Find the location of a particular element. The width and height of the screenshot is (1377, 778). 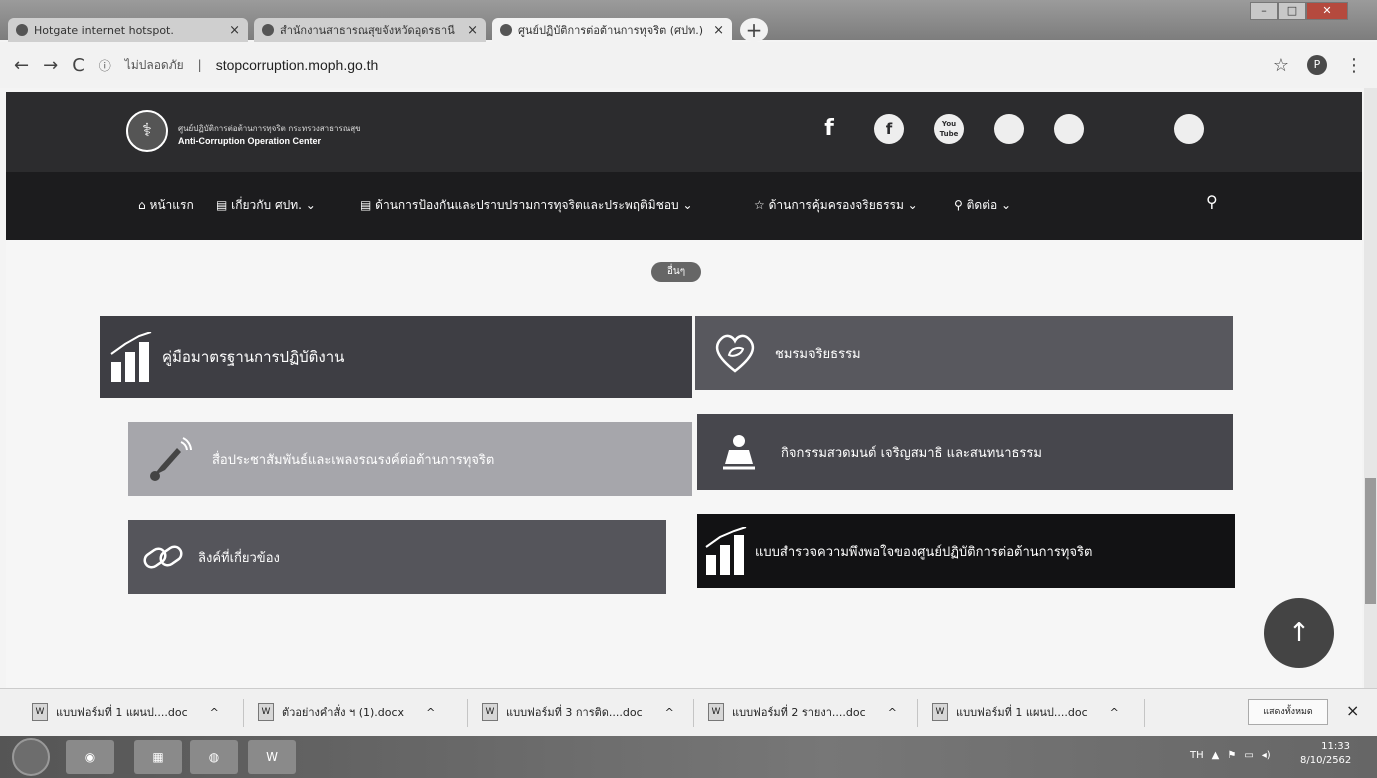

card-ethics-club: ชมรมจริยธรรม is located at coordinates (964, 353).